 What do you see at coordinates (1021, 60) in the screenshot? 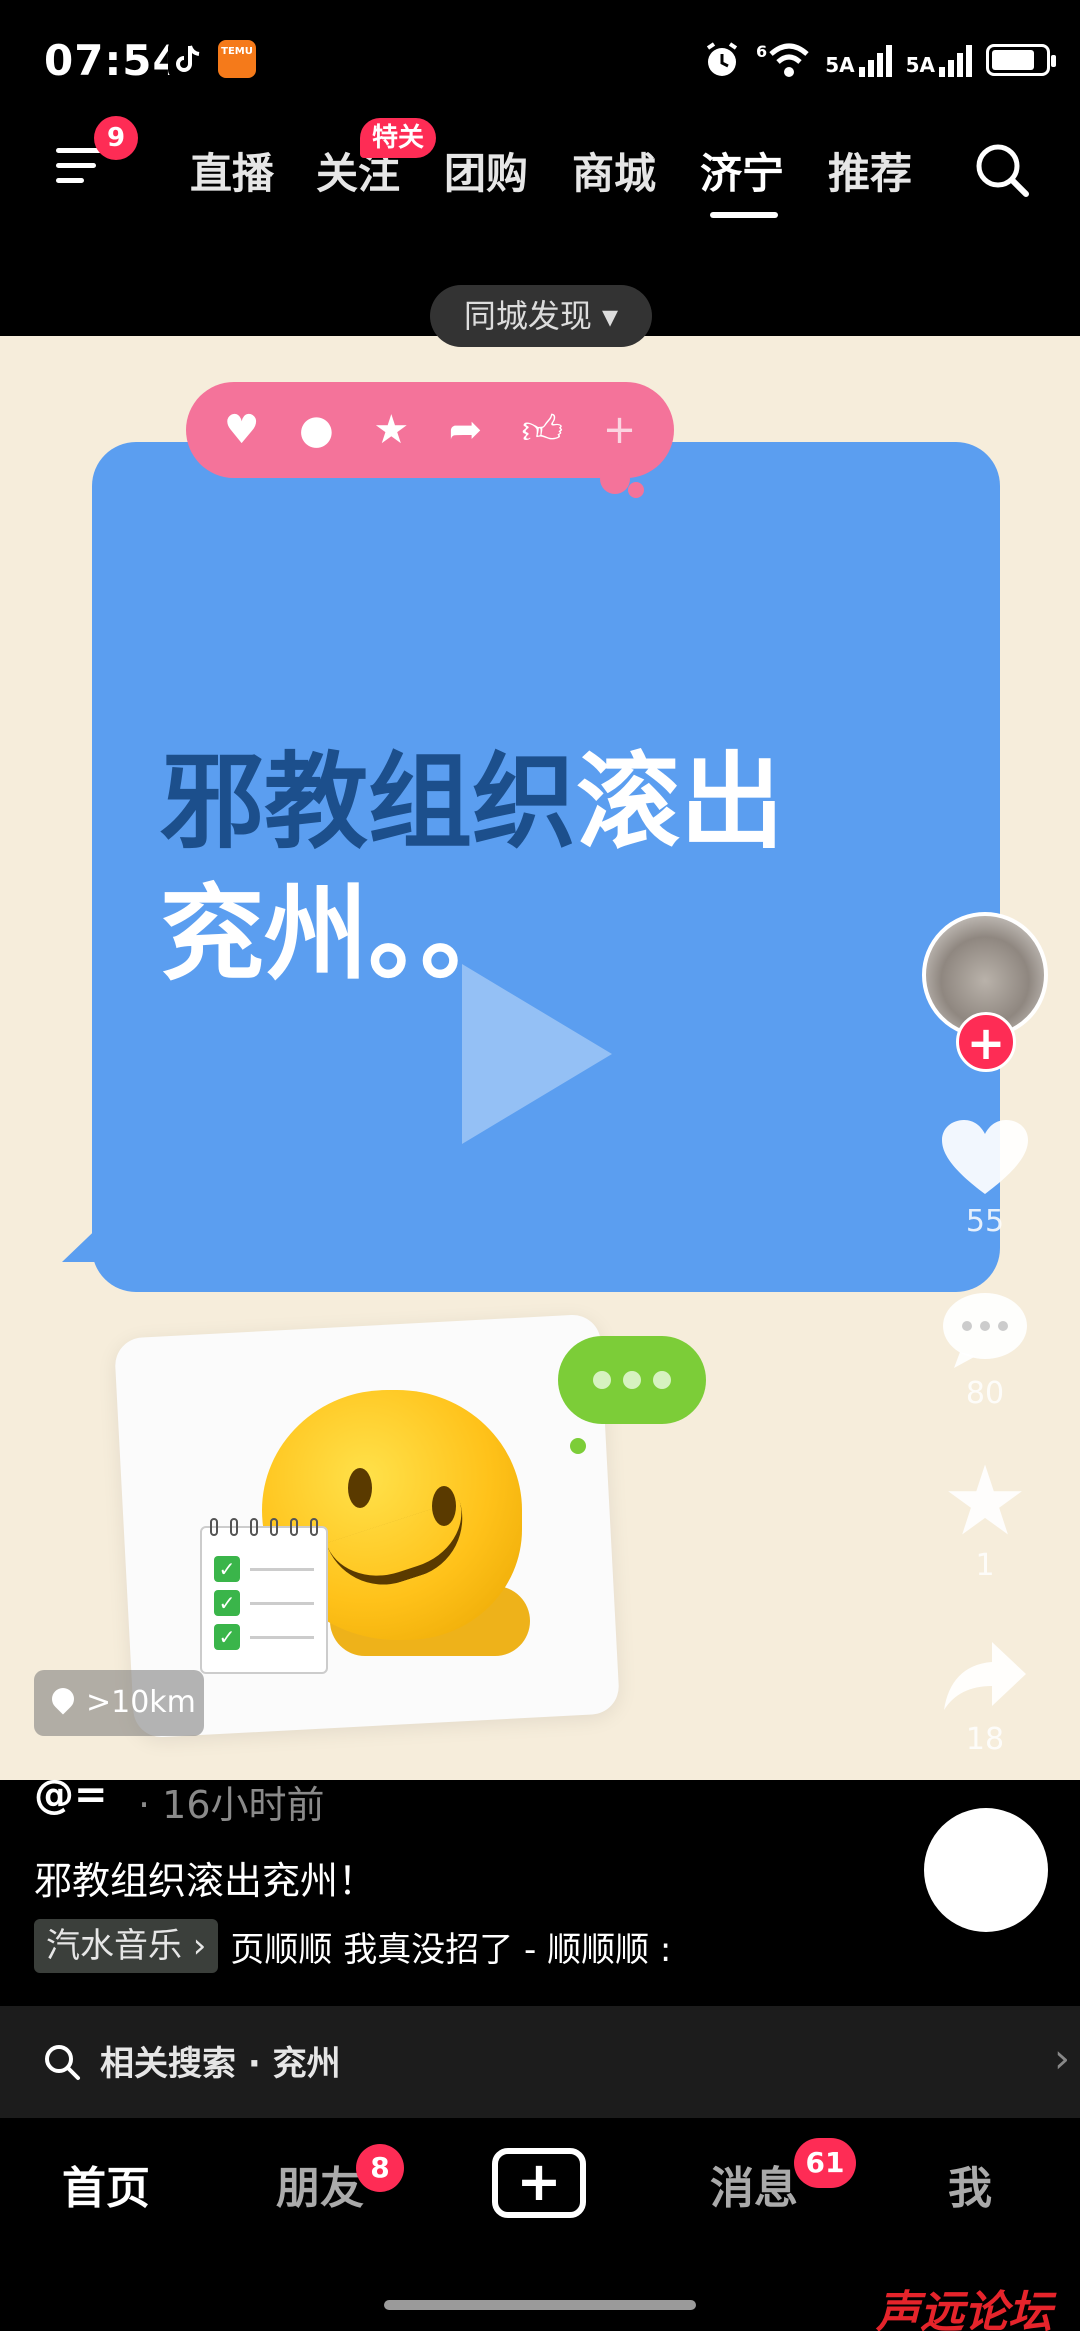
I see `battery-icon` at bounding box center [1021, 60].